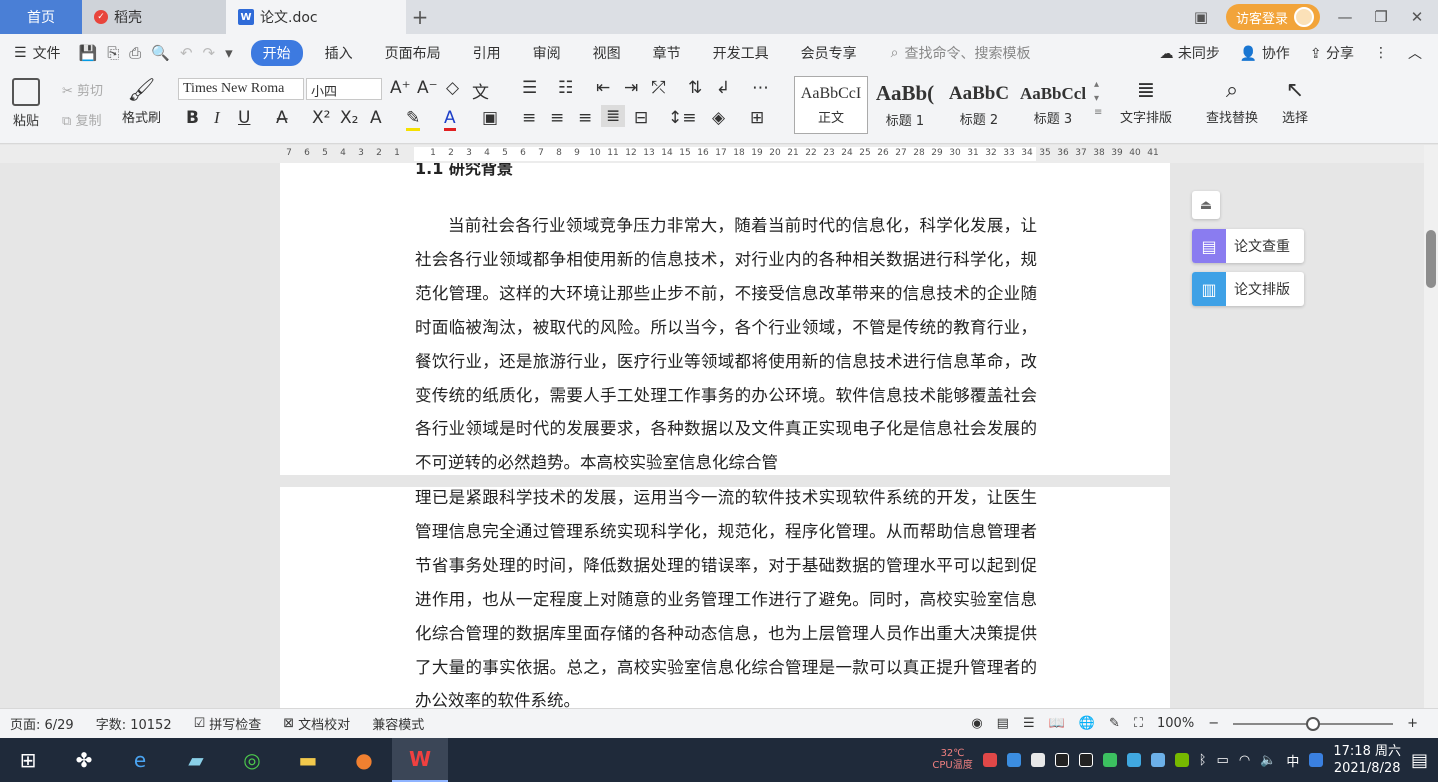 The width and height of the screenshot is (1438, 782). I want to click on tab-document: W 论文.doc, so click(316, 17).